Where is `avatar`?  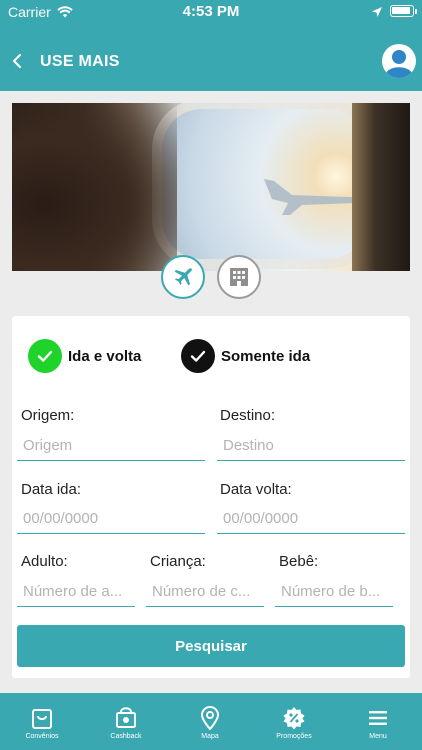 avatar is located at coordinates (399, 61).